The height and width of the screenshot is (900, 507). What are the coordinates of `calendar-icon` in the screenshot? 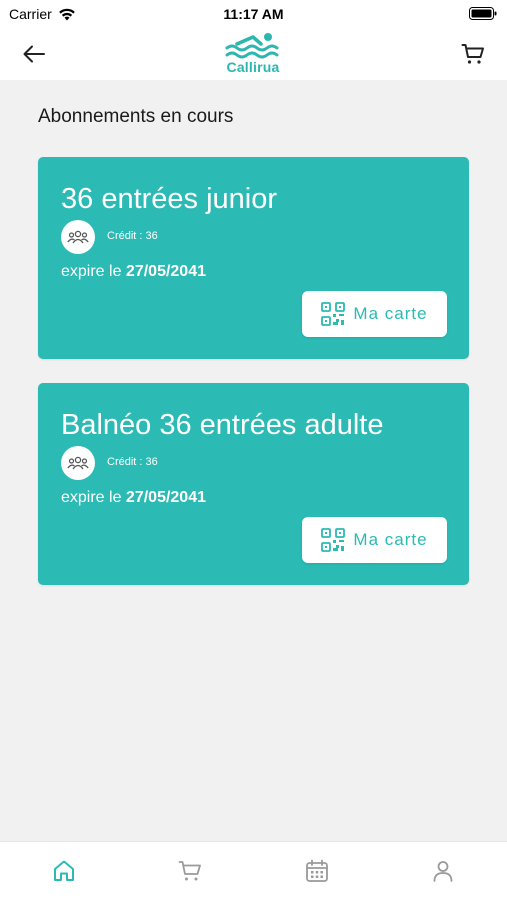 It's located at (317, 870).